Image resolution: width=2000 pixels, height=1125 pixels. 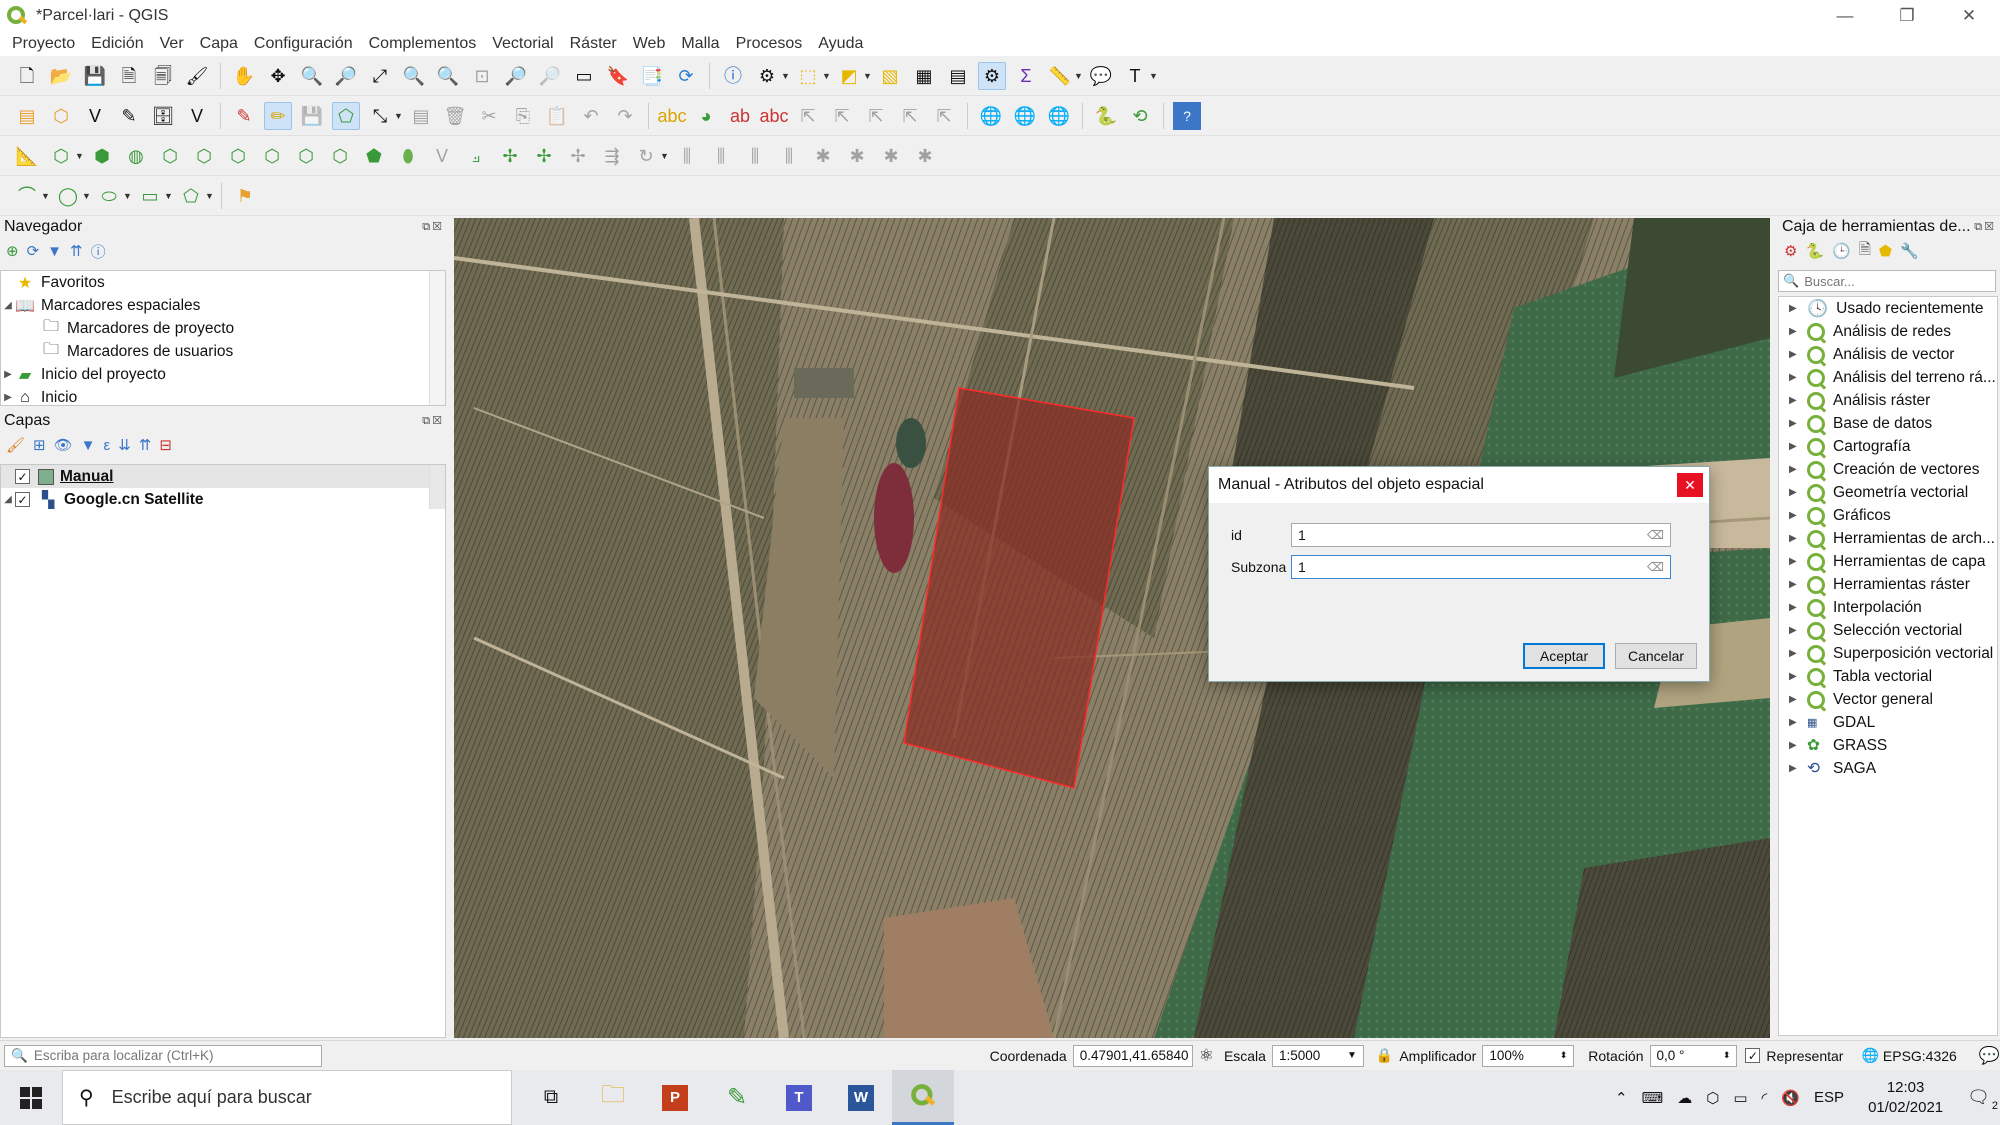 What do you see at coordinates (755, 156) in the screenshot?
I see `align-right-icon: ⫼` at bounding box center [755, 156].